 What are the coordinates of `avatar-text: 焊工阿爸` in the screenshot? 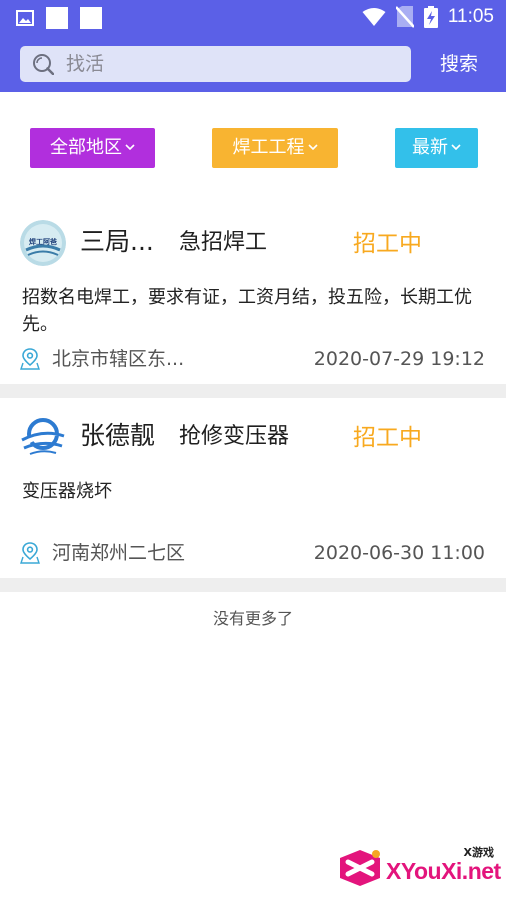 It's located at (43, 241).